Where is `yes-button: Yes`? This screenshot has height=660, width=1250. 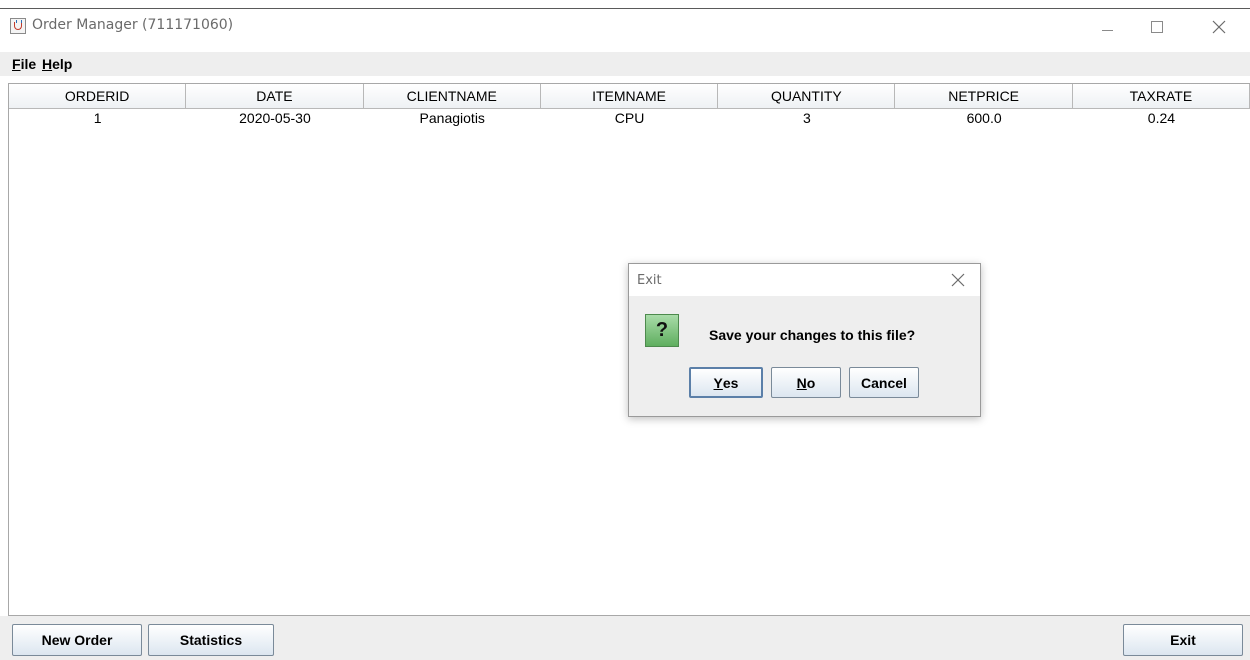 yes-button: Yes is located at coordinates (726, 382).